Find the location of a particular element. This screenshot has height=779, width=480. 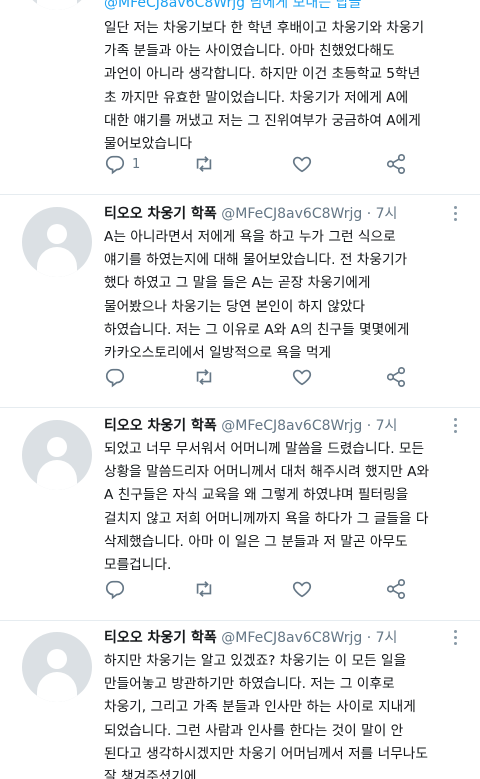

reply-count: 1 is located at coordinates (136, 164).